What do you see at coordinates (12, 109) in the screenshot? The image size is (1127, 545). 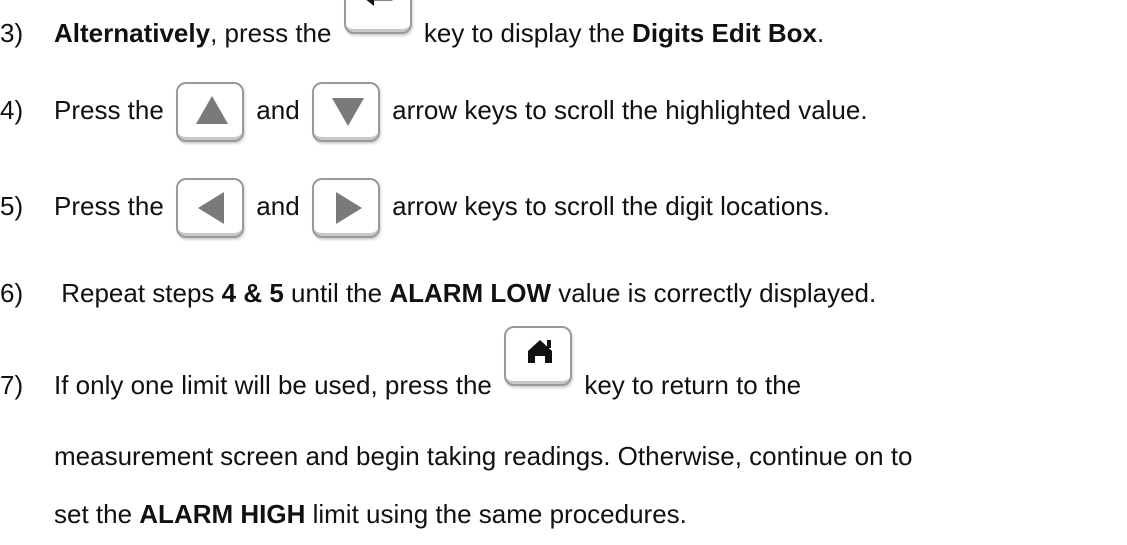 I see `step-number: 4)` at bounding box center [12, 109].